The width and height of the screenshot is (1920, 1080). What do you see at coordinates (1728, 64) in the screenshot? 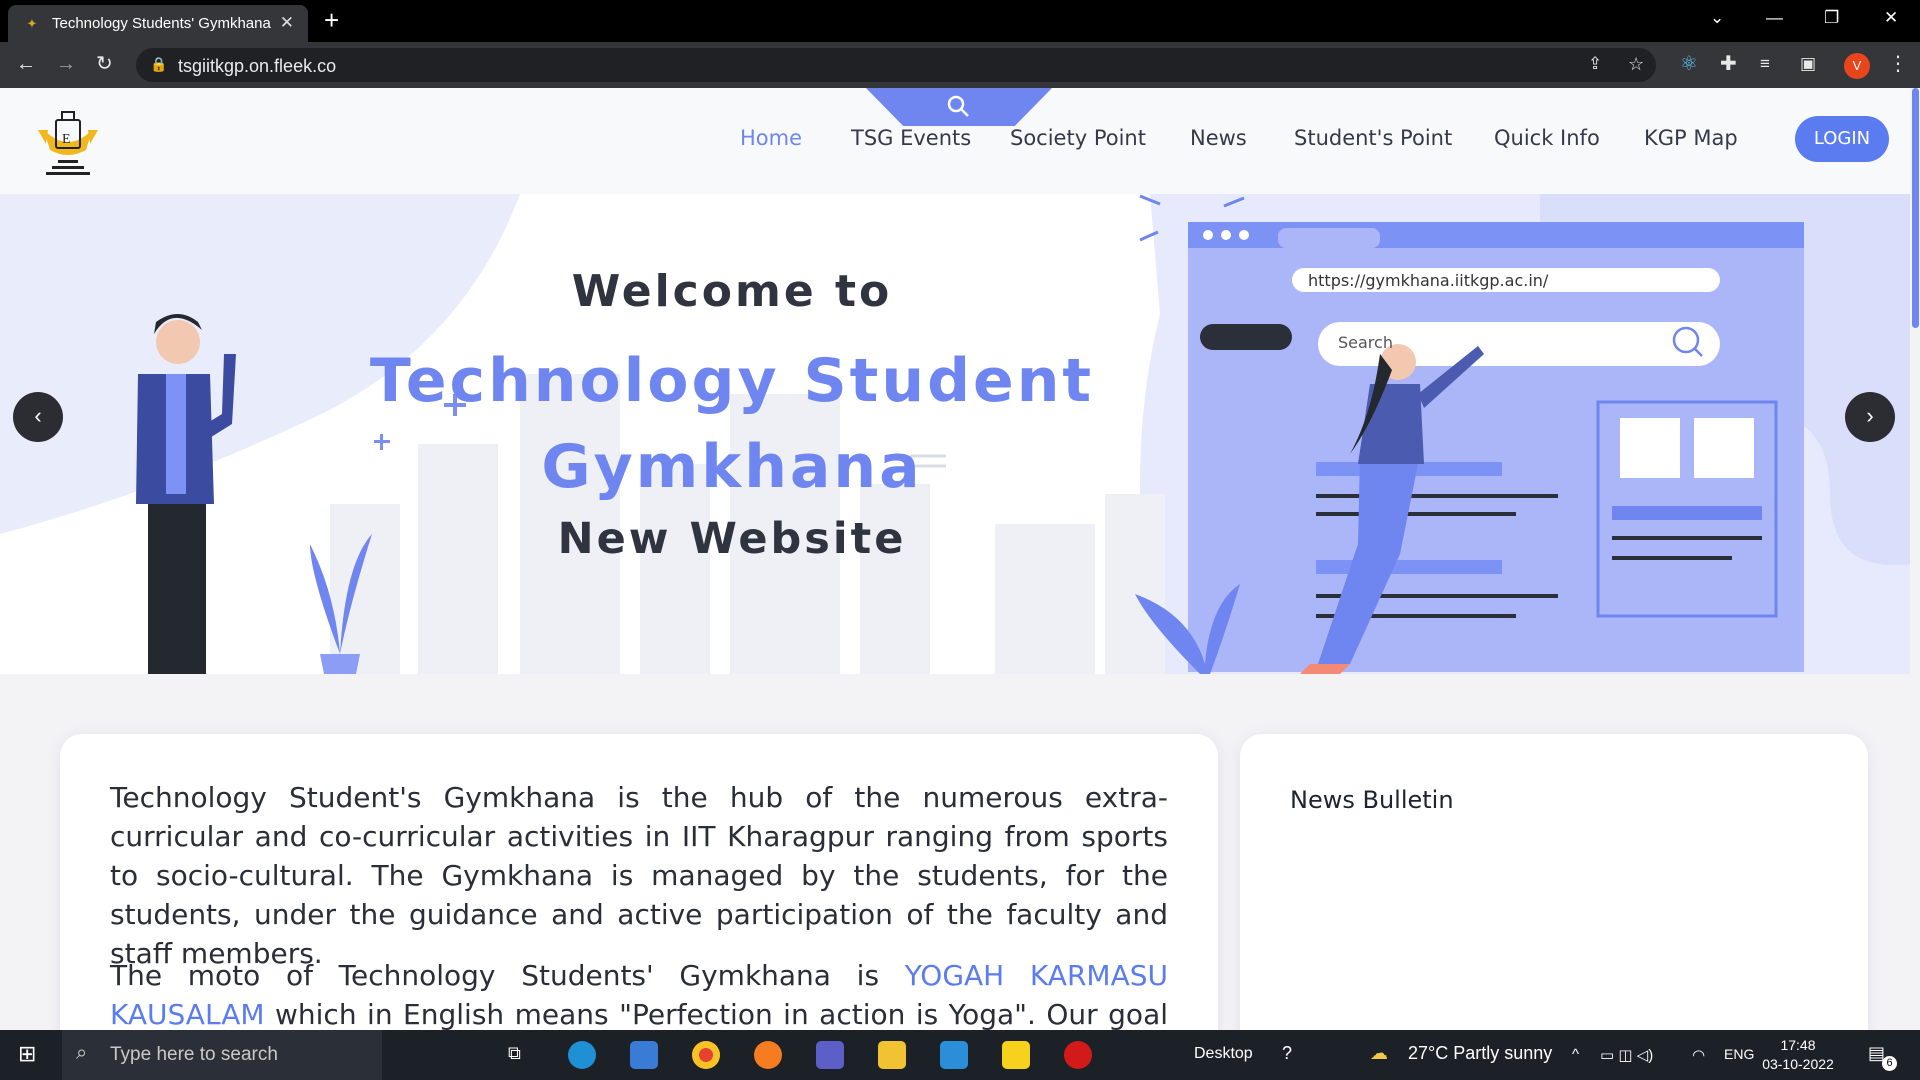
I see `extensions-puzzle-icon: ✚` at bounding box center [1728, 64].